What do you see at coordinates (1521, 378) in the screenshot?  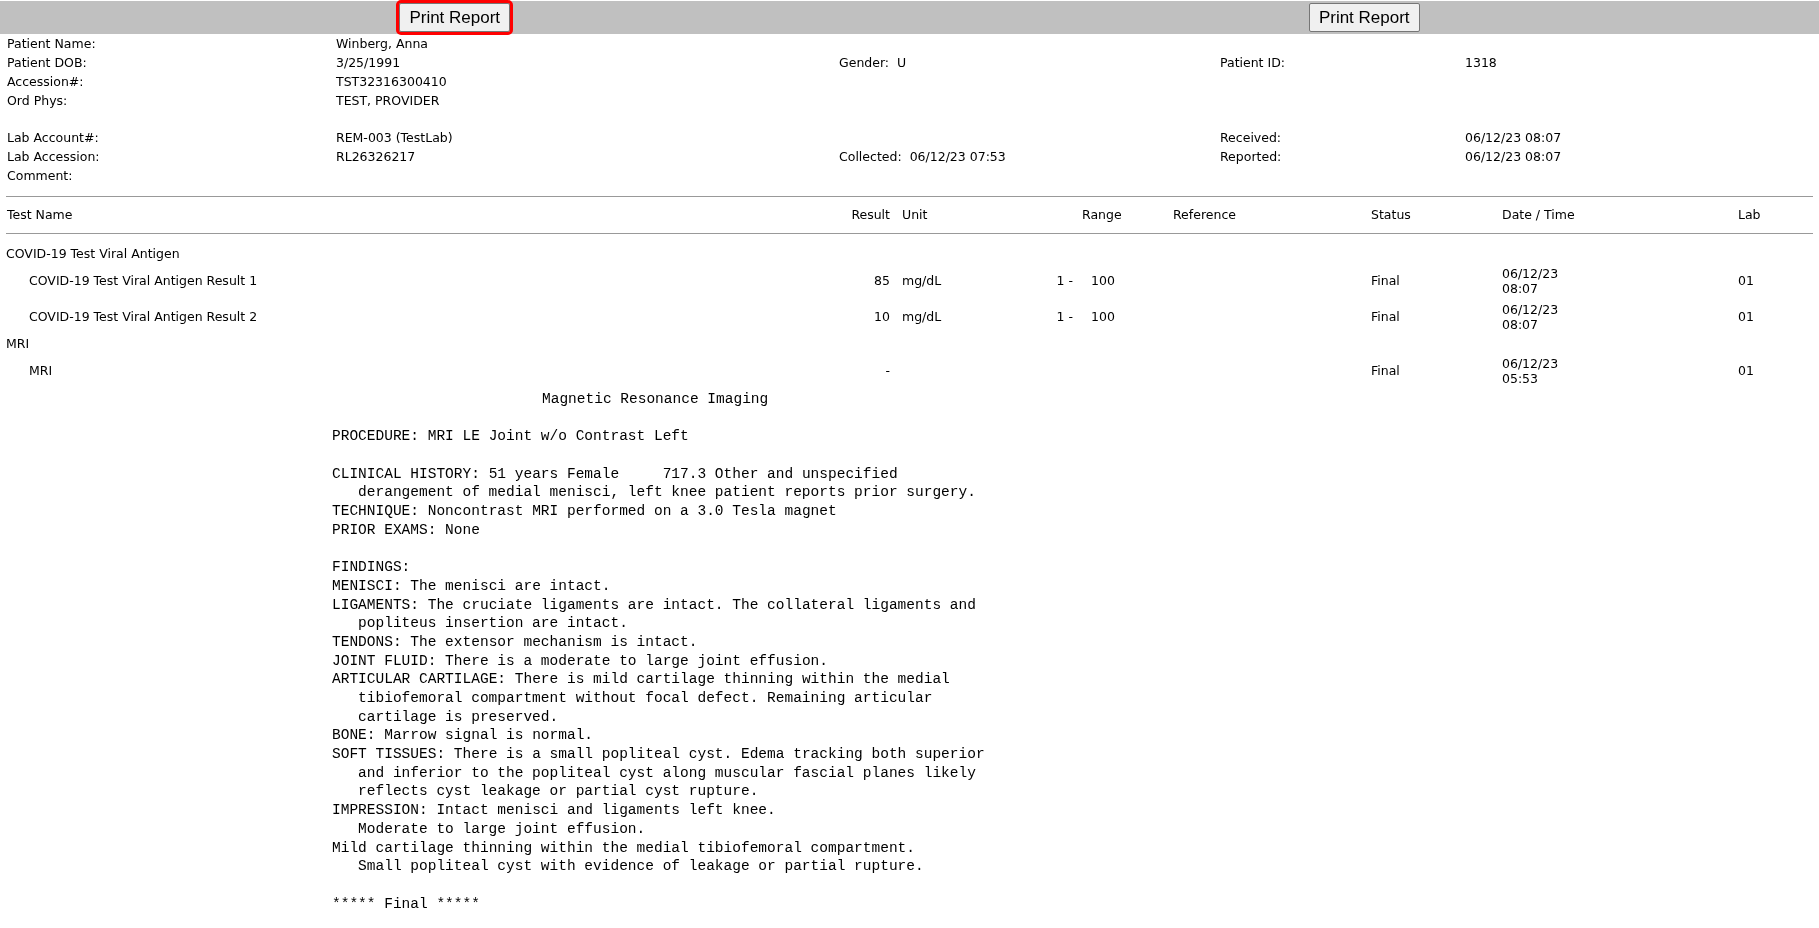 I see `table-cell-text: 05:53` at bounding box center [1521, 378].